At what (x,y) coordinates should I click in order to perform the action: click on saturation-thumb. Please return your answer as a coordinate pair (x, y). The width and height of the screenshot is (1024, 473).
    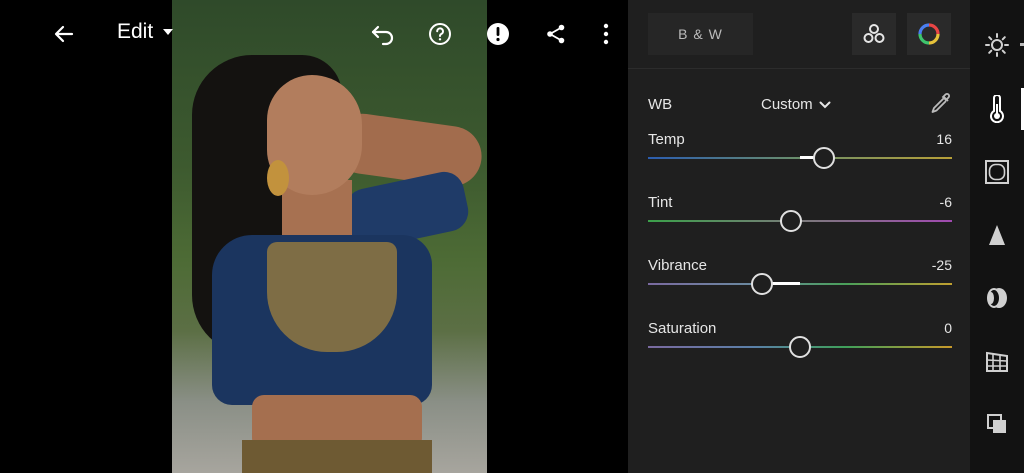
    Looking at the image, I should click on (800, 347).